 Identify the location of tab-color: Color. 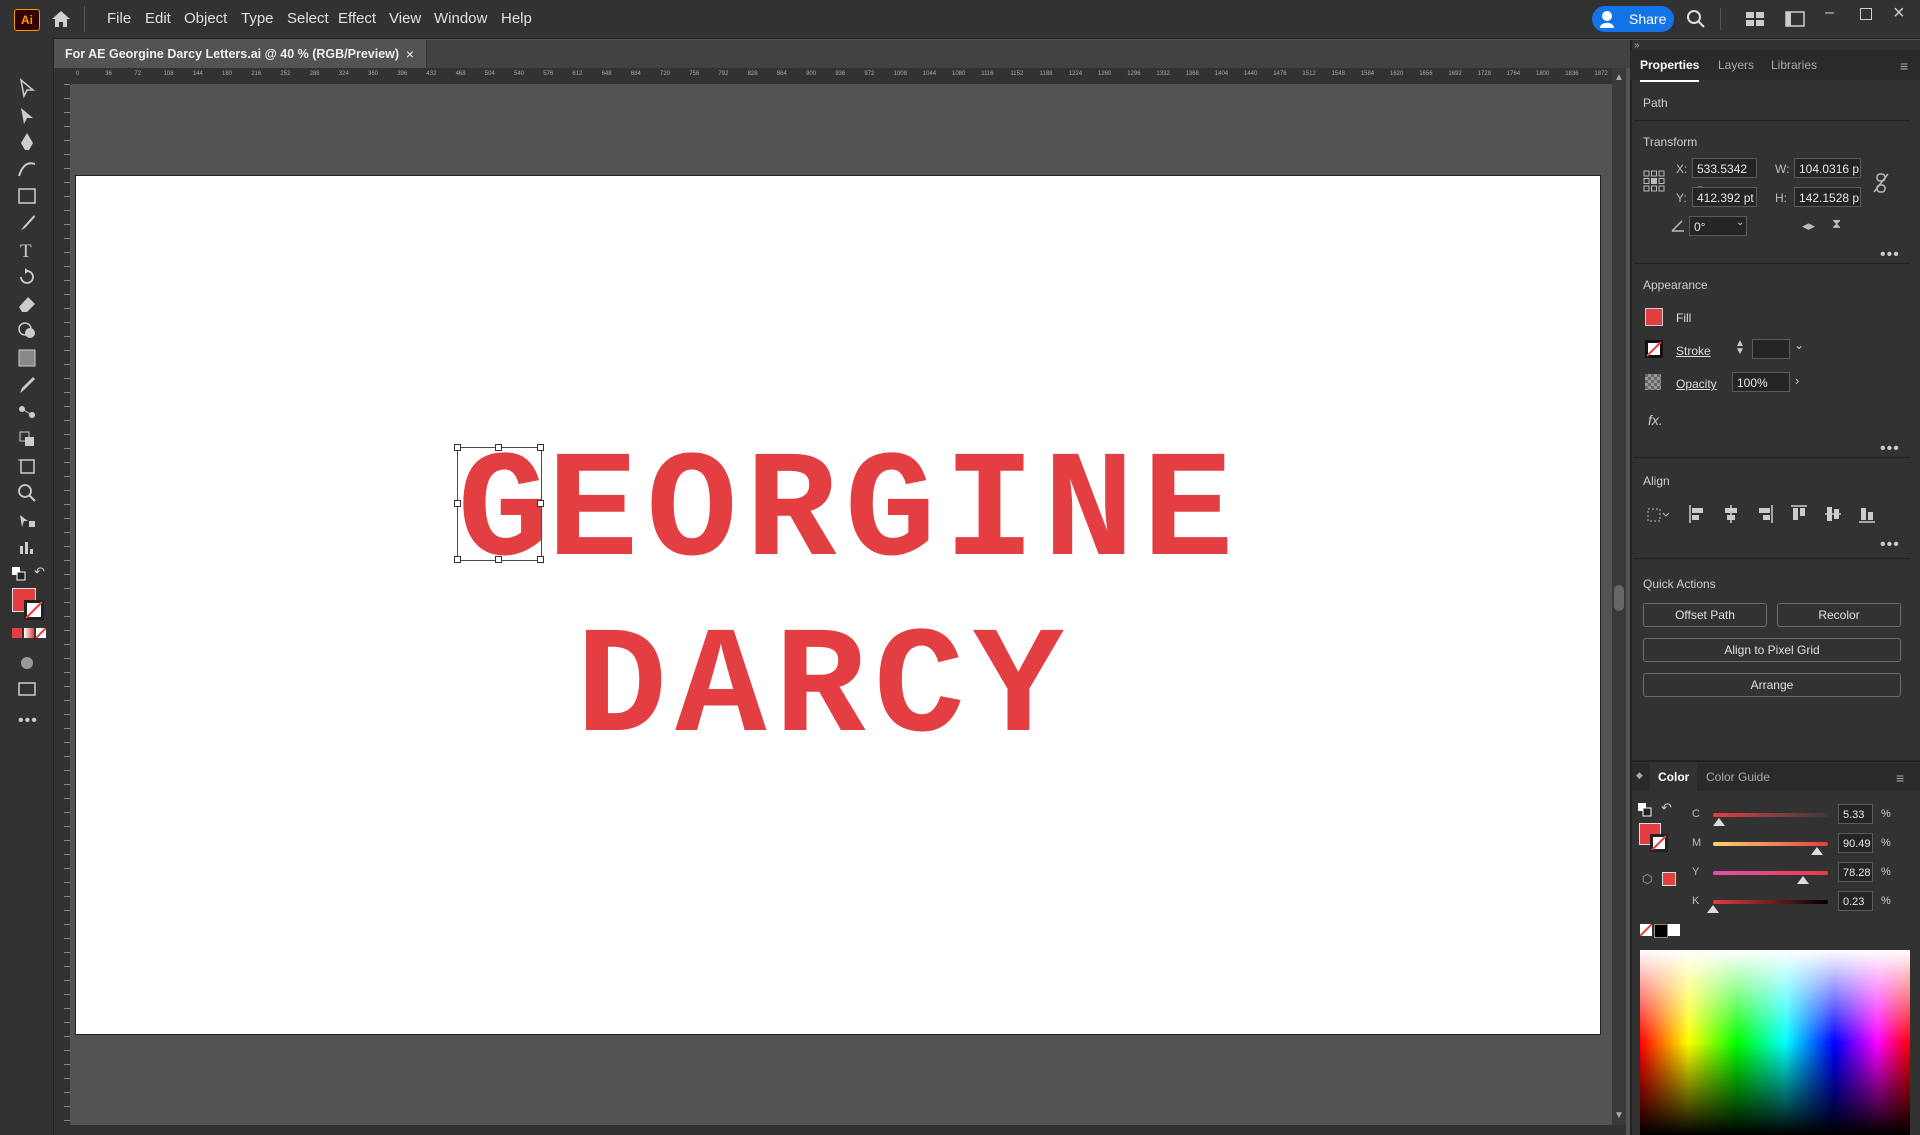
(1674, 777).